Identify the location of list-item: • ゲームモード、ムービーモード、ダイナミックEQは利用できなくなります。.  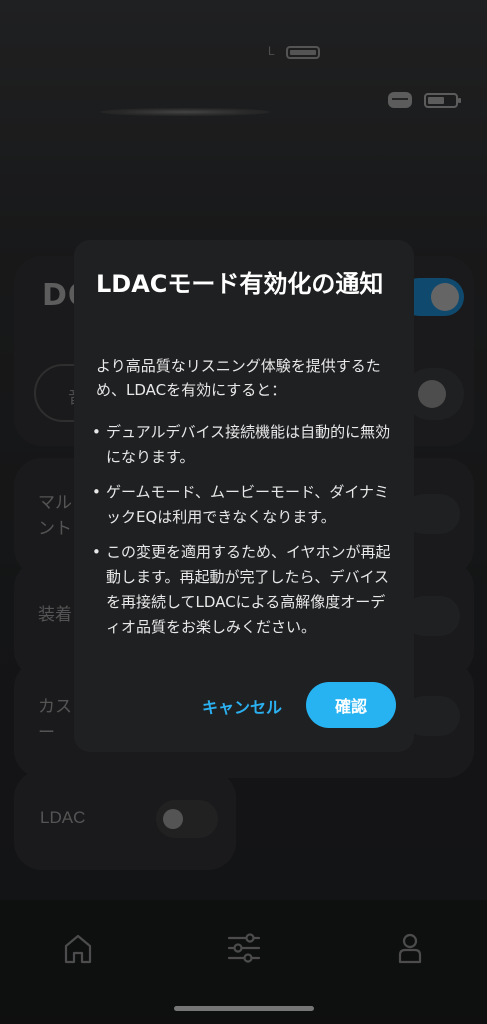
(241, 504).